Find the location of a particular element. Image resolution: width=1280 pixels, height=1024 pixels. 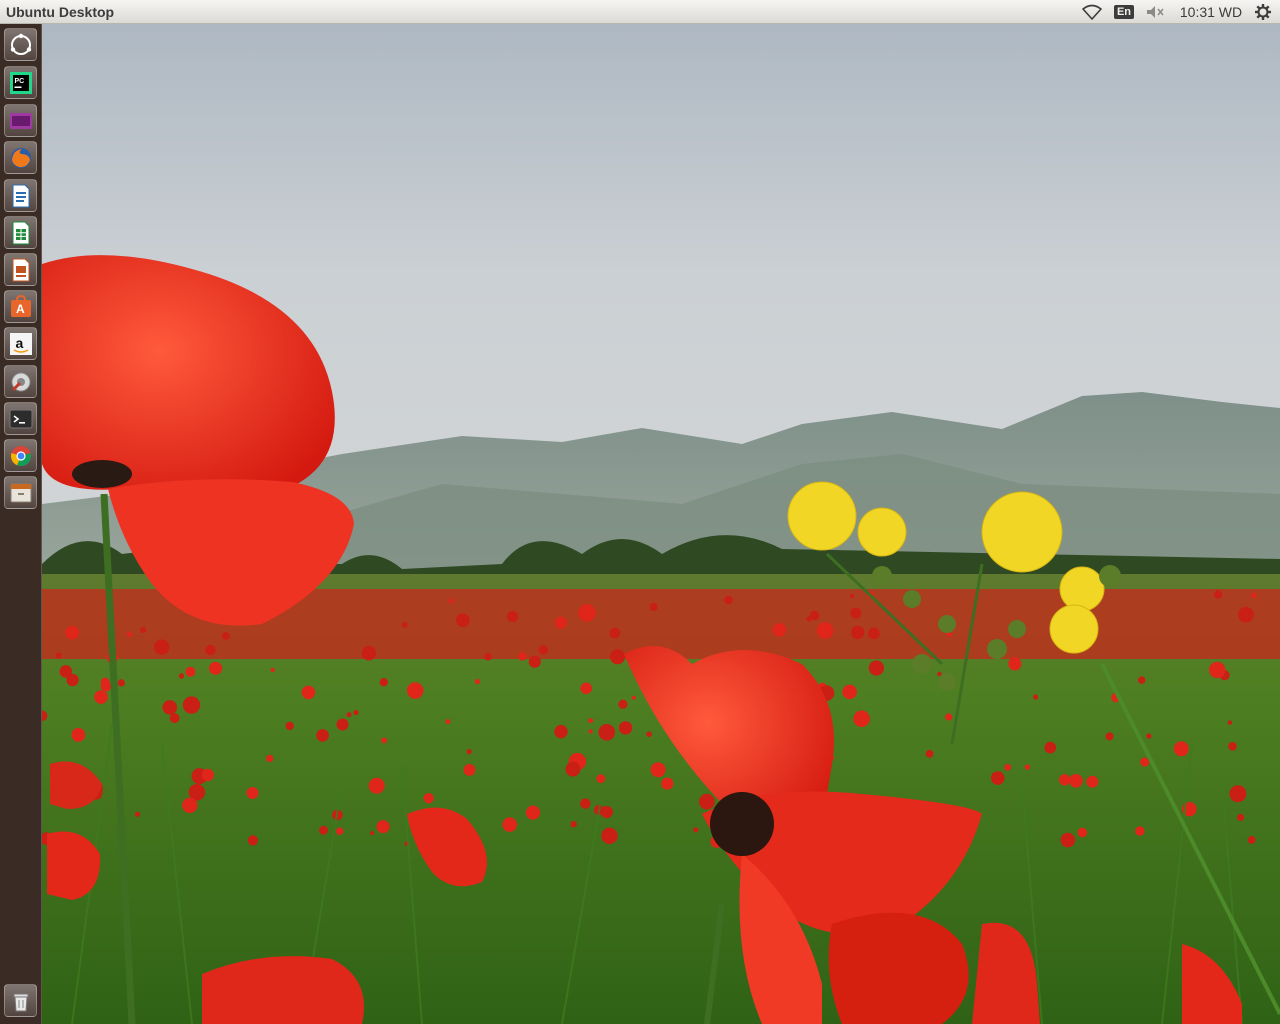

trash-icon is located at coordinates (20, 1000).